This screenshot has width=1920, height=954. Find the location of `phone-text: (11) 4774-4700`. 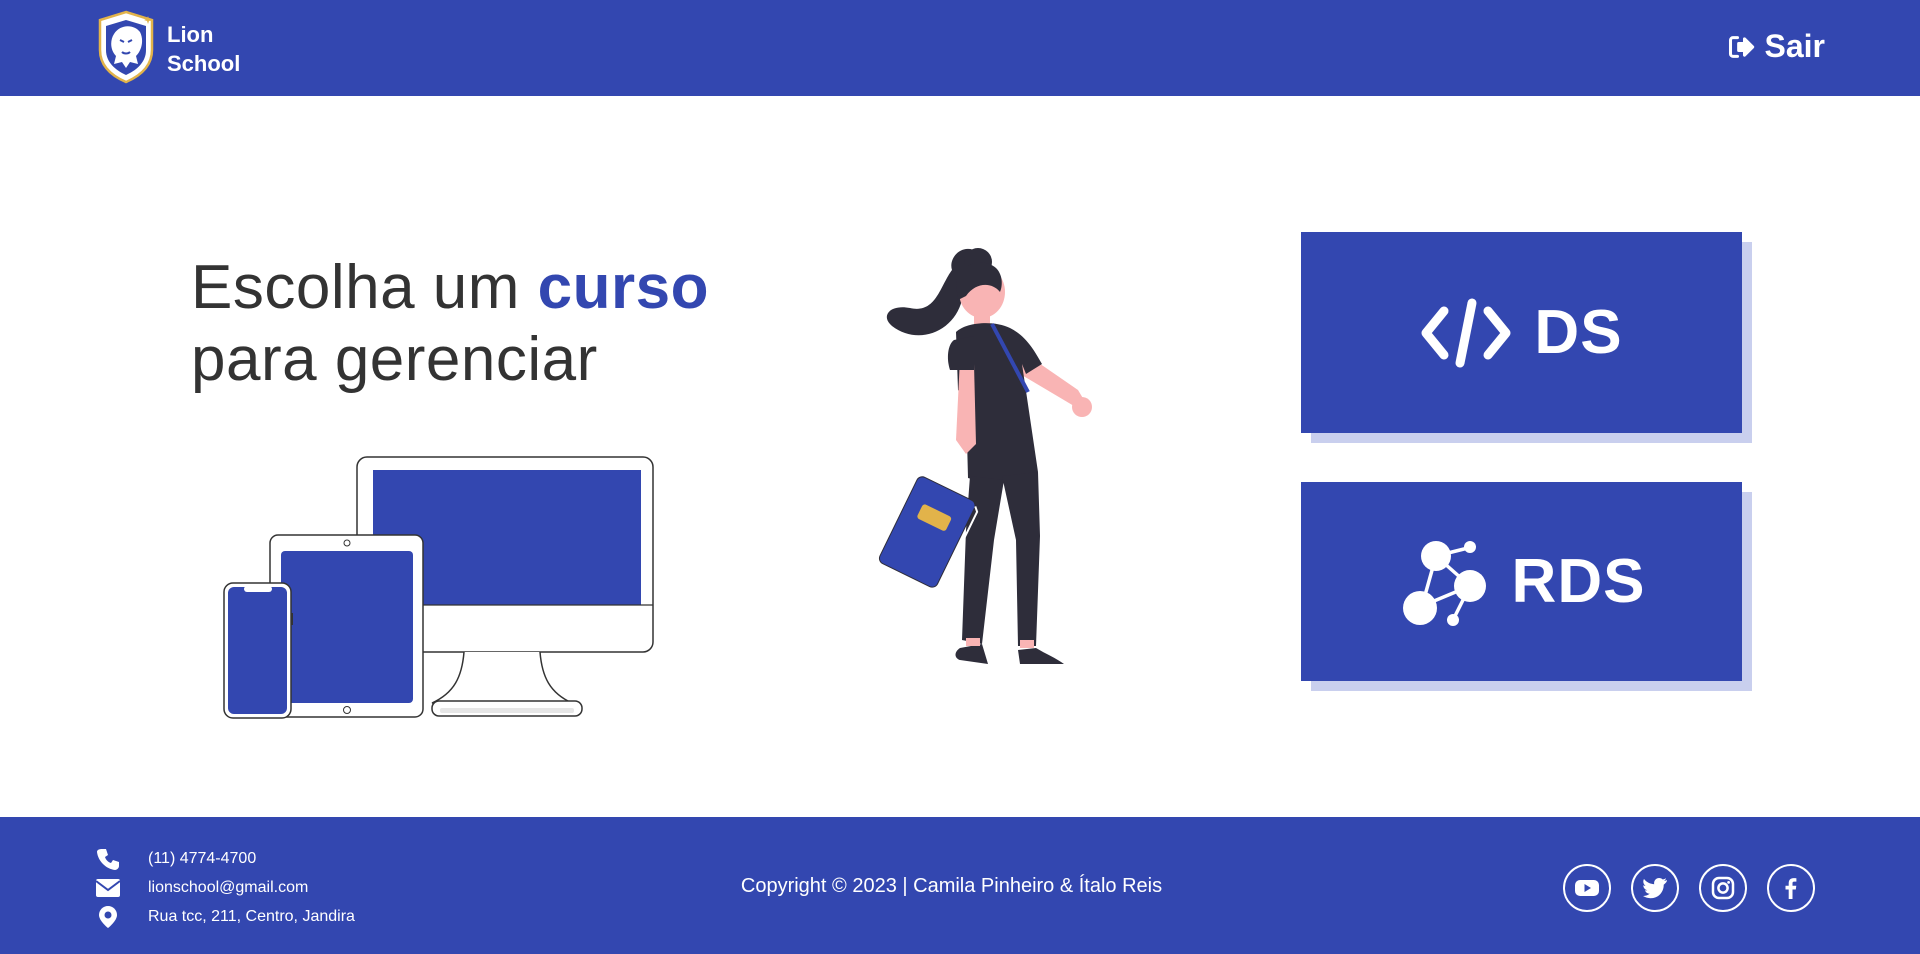

phone-text: (11) 4774-4700 is located at coordinates (202, 858).